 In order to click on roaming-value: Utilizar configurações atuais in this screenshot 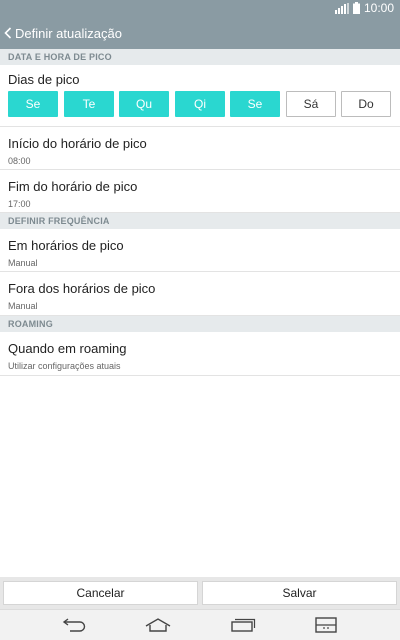, I will do `click(64, 366)`.